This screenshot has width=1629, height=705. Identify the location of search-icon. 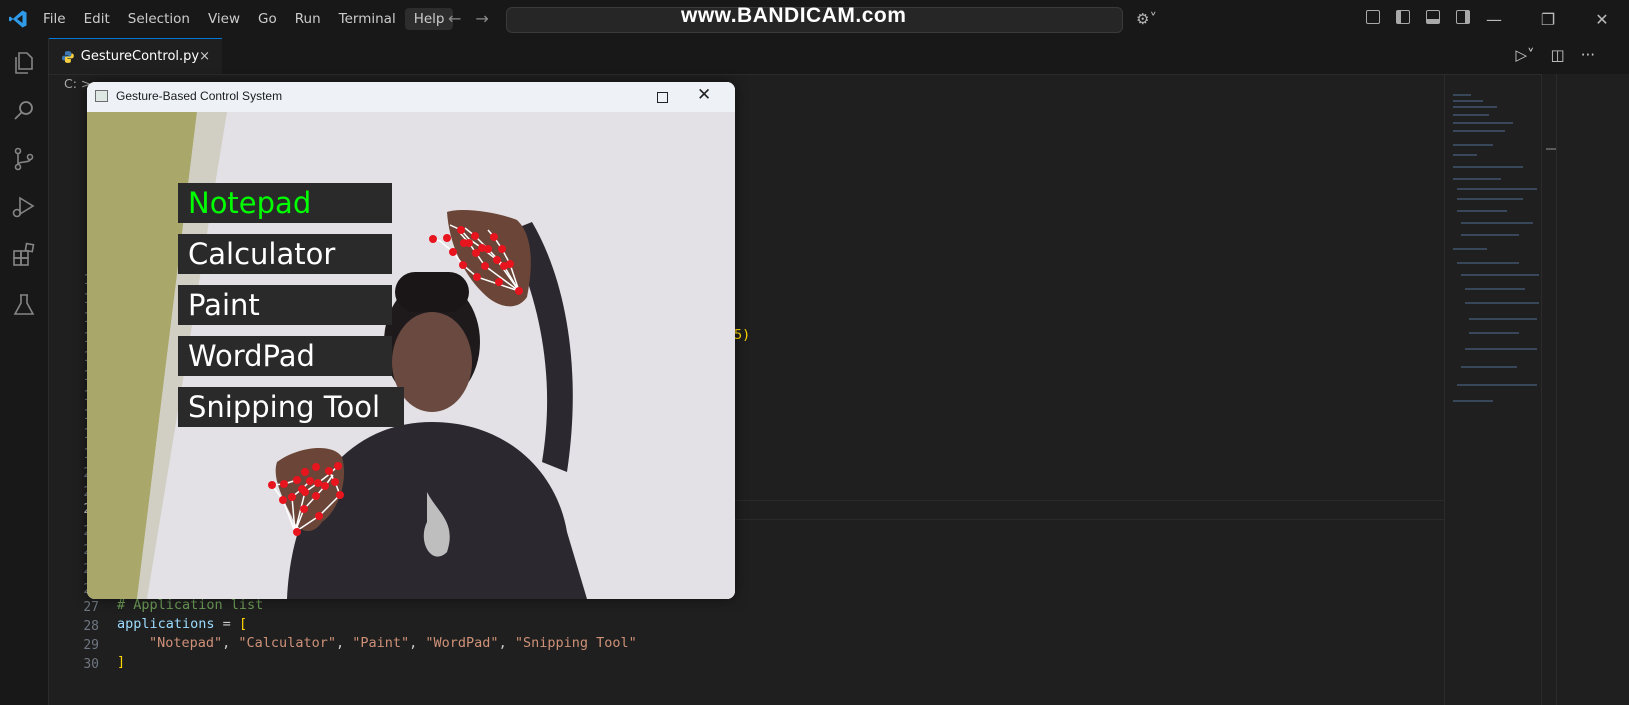
(24, 111).